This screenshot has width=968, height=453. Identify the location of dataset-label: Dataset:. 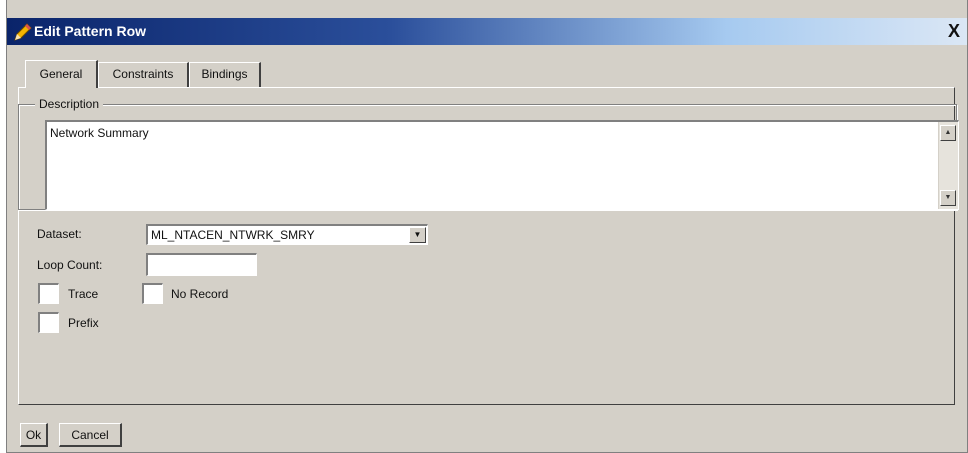
(59, 234).